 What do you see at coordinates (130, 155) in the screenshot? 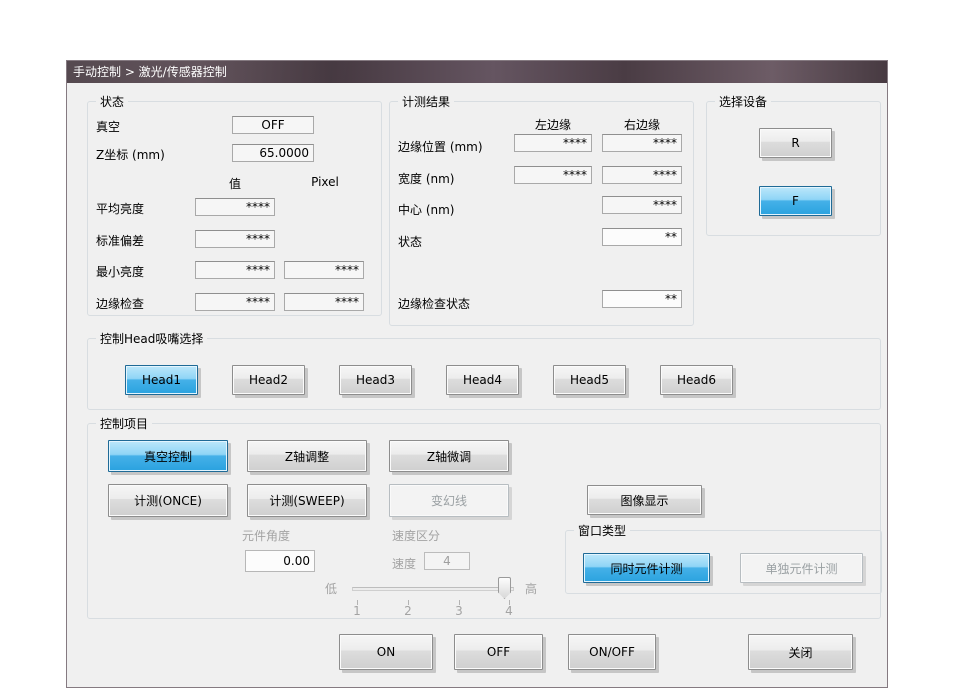
I see `z-coordinate-label: Z坐标 (mm)` at bounding box center [130, 155].